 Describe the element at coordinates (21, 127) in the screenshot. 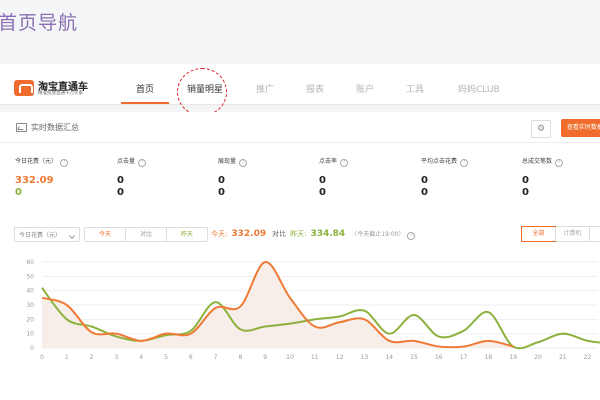

I see `chart-icon` at that location.